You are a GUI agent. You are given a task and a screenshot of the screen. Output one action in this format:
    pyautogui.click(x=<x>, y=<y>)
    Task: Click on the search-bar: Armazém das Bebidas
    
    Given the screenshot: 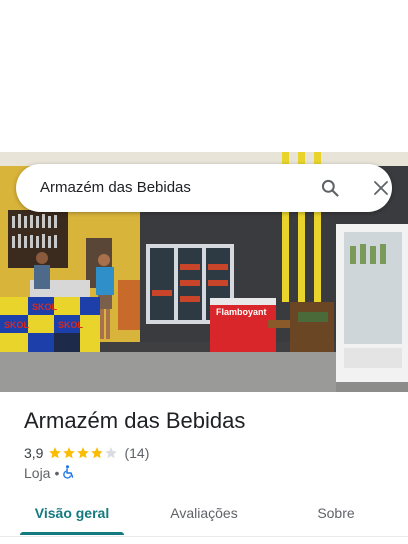 What is the action you would take?
    pyautogui.click(x=204, y=188)
    